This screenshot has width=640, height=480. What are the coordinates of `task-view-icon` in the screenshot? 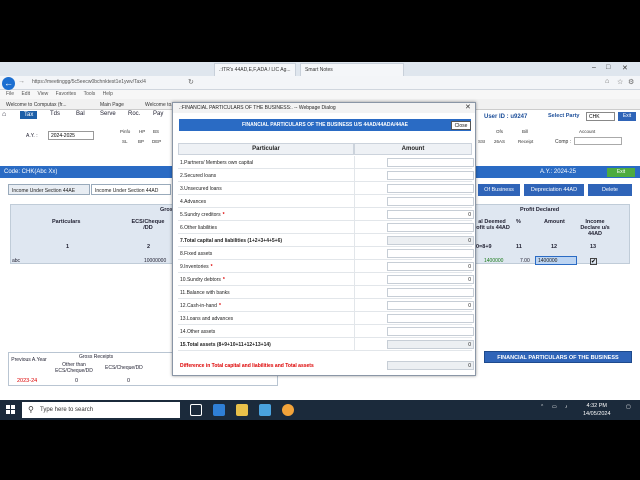 It's located at (196, 410).